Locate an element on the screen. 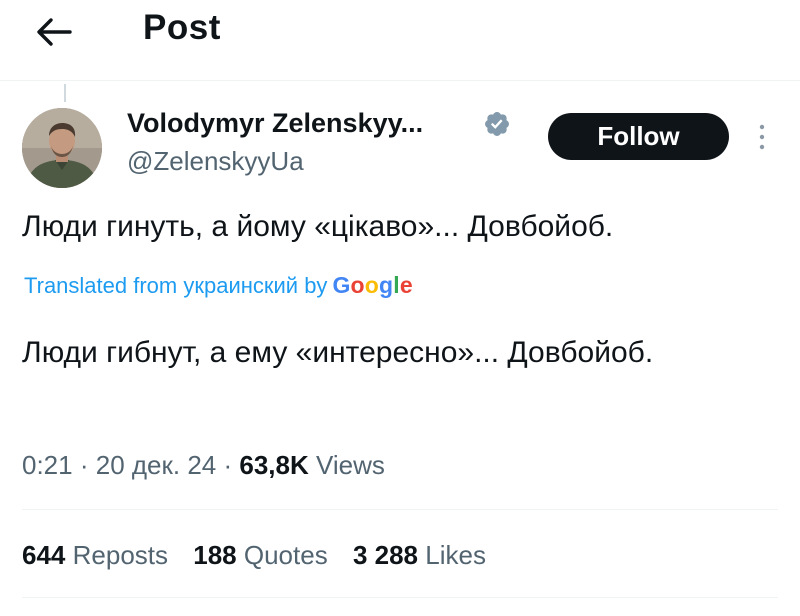 The width and height of the screenshot is (800, 616). avatar is located at coordinates (62, 148).